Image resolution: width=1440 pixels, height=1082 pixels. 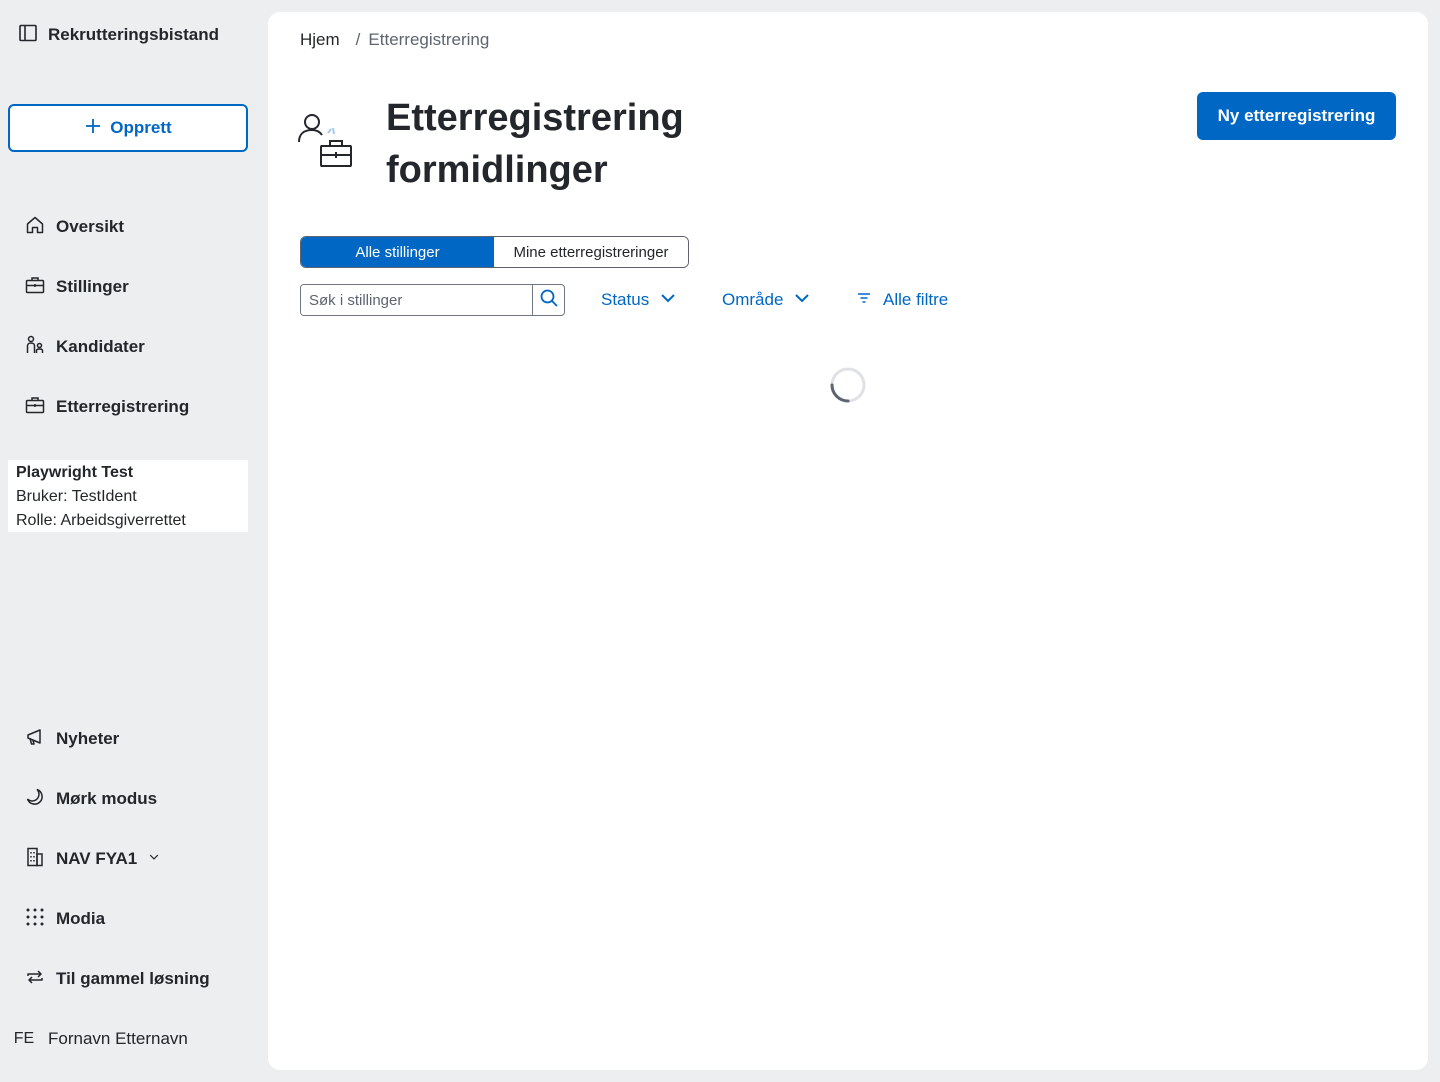 I want to click on filter-icon, so click(x=864, y=300).